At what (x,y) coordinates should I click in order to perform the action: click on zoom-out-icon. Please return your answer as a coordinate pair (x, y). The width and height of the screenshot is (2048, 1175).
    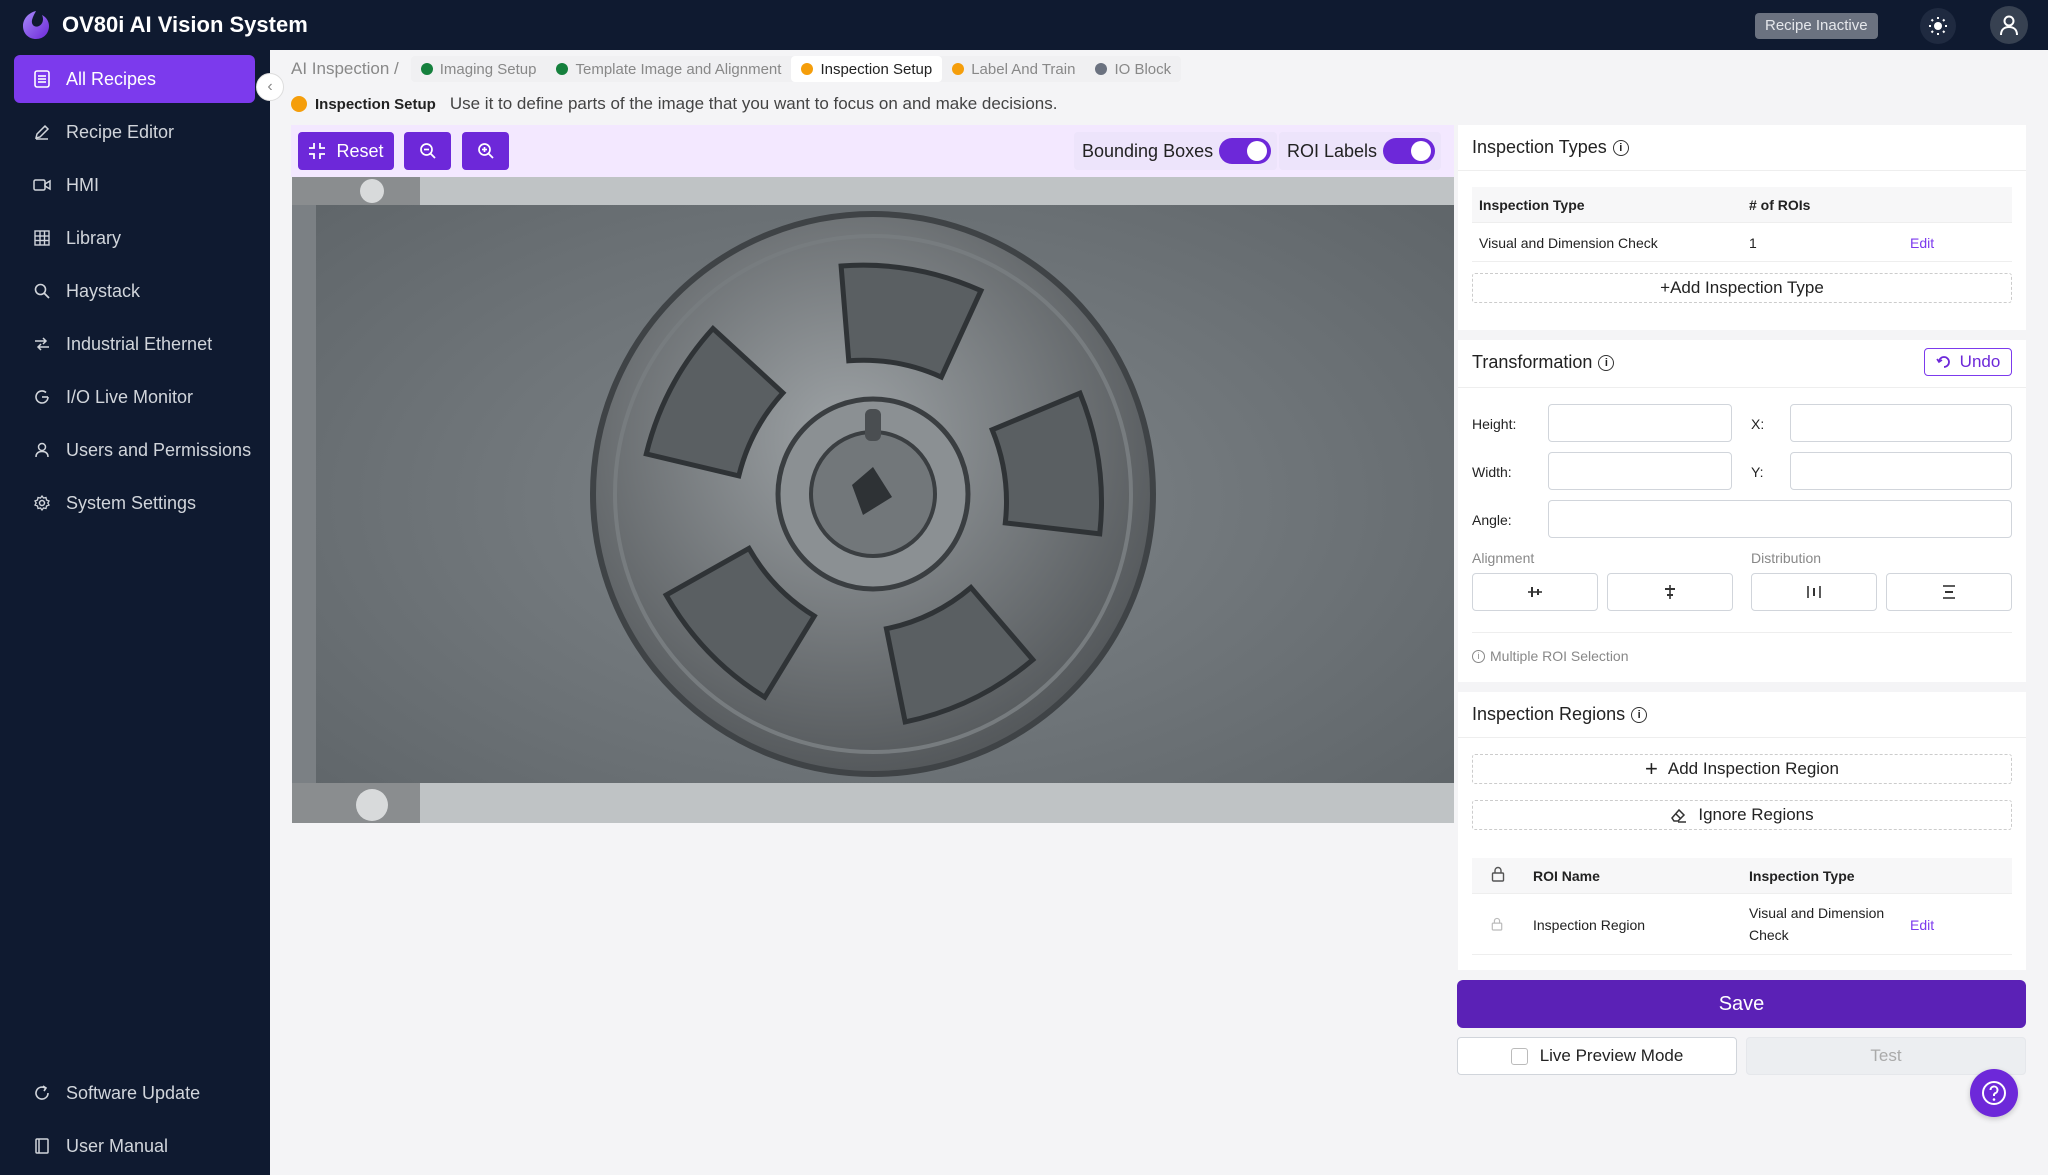
    Looking at the image, I should click on (427, 151).